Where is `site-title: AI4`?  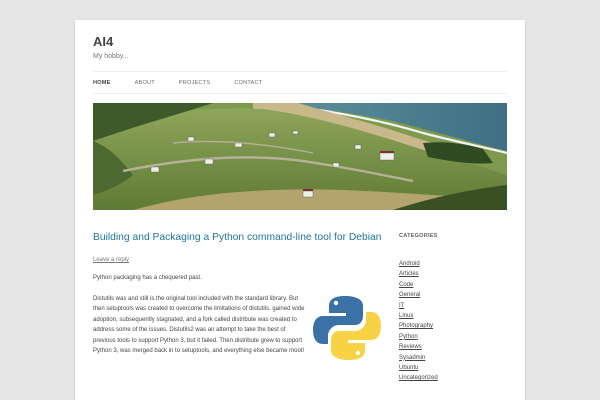
site-title: AI4 is located at coordinates (103, 41).